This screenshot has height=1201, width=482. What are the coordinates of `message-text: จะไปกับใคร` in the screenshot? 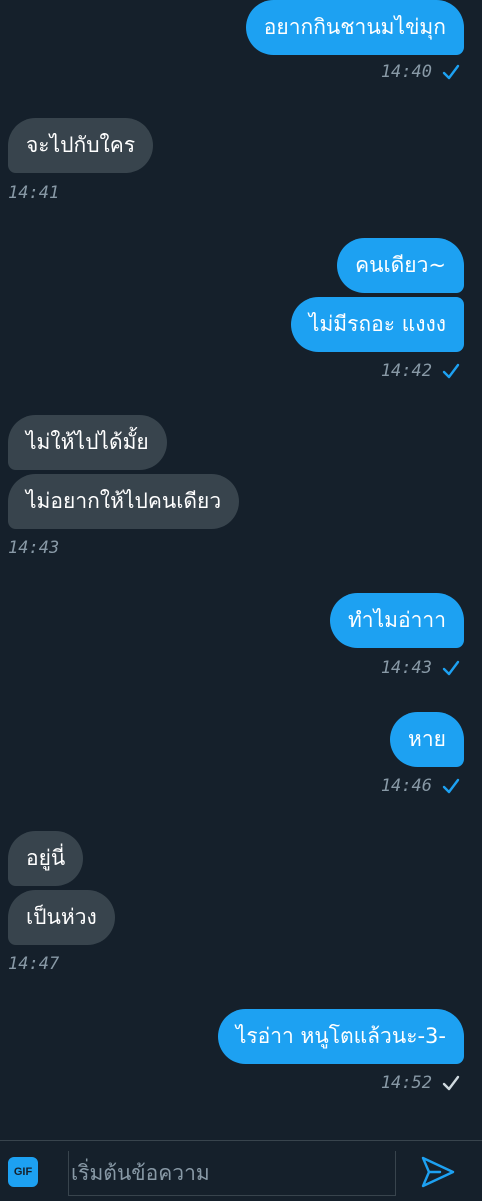 It's located at (81, 145).